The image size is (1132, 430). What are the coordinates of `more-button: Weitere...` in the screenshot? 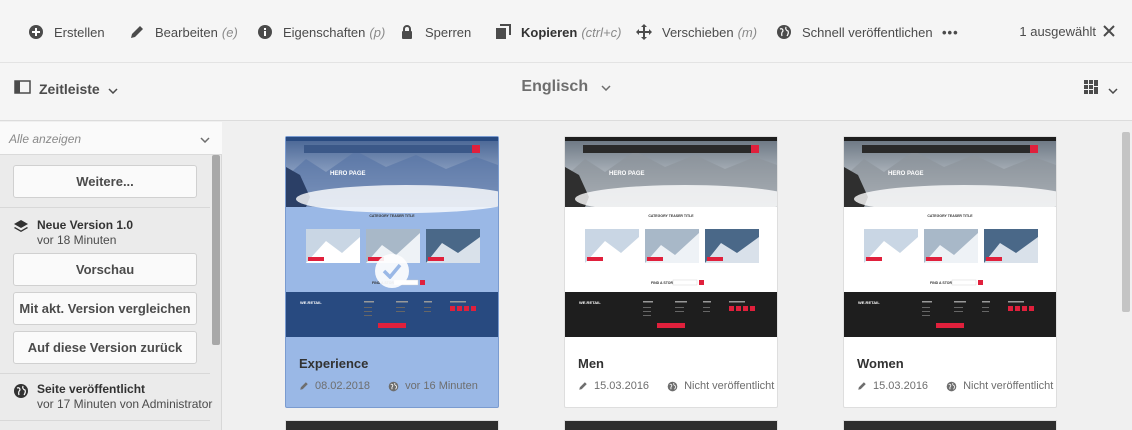 It's located at (105, 181).